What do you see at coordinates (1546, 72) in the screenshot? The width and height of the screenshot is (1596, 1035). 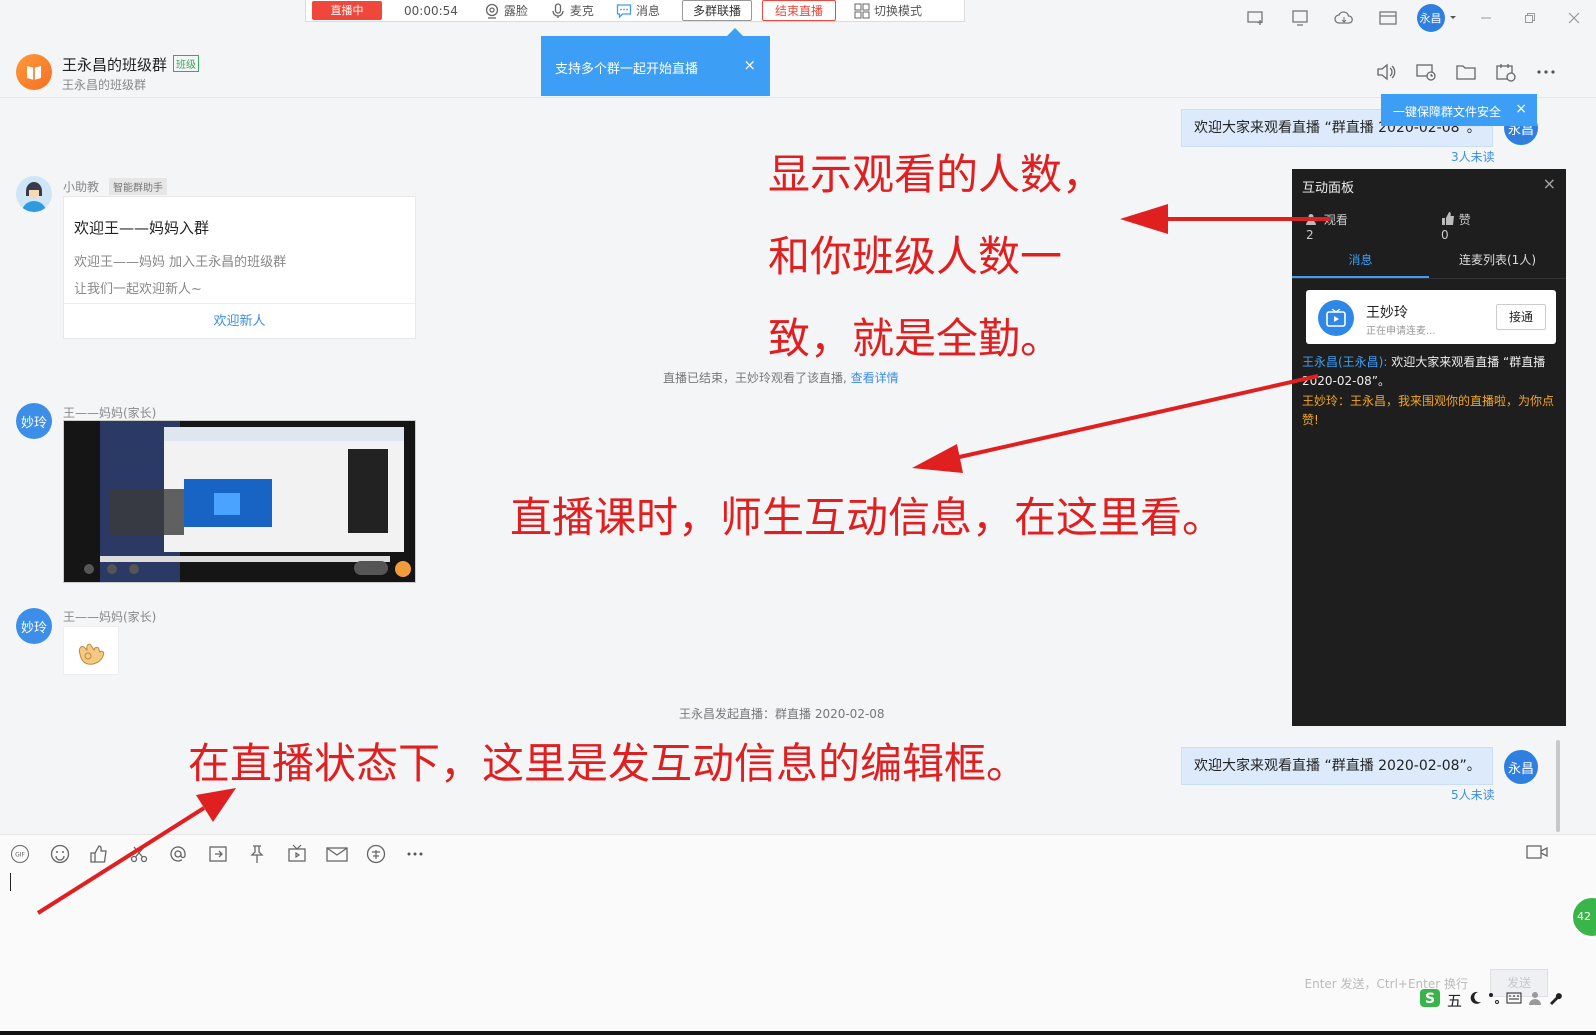 I see `more-button` at bounding box center [1546, 72].